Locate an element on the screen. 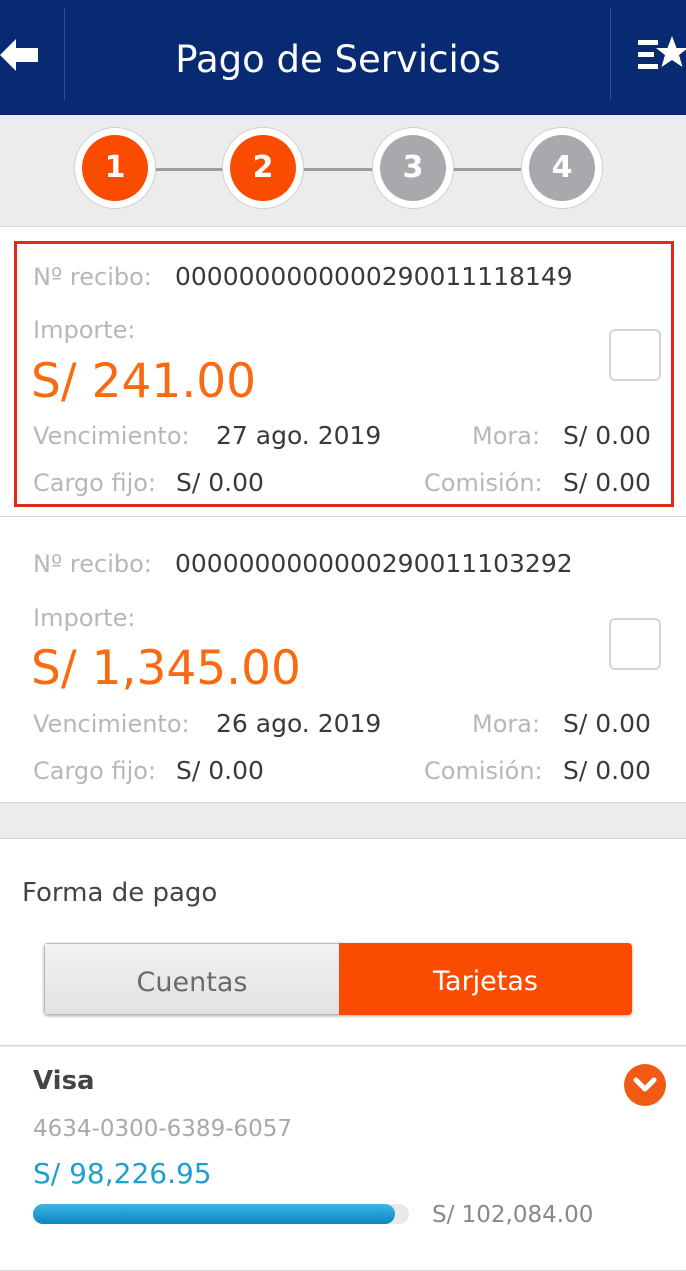  tab-cuentas: Cuentas is located at coordinates (191, 979).